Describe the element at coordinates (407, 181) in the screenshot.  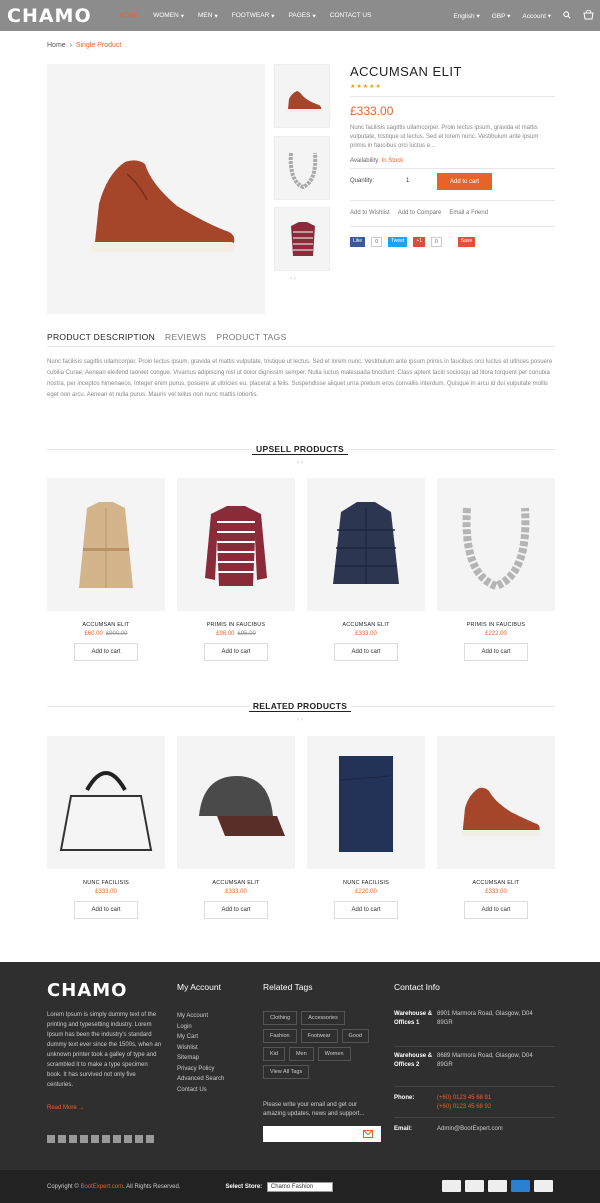
I see `quantity-input: 1` at that location.